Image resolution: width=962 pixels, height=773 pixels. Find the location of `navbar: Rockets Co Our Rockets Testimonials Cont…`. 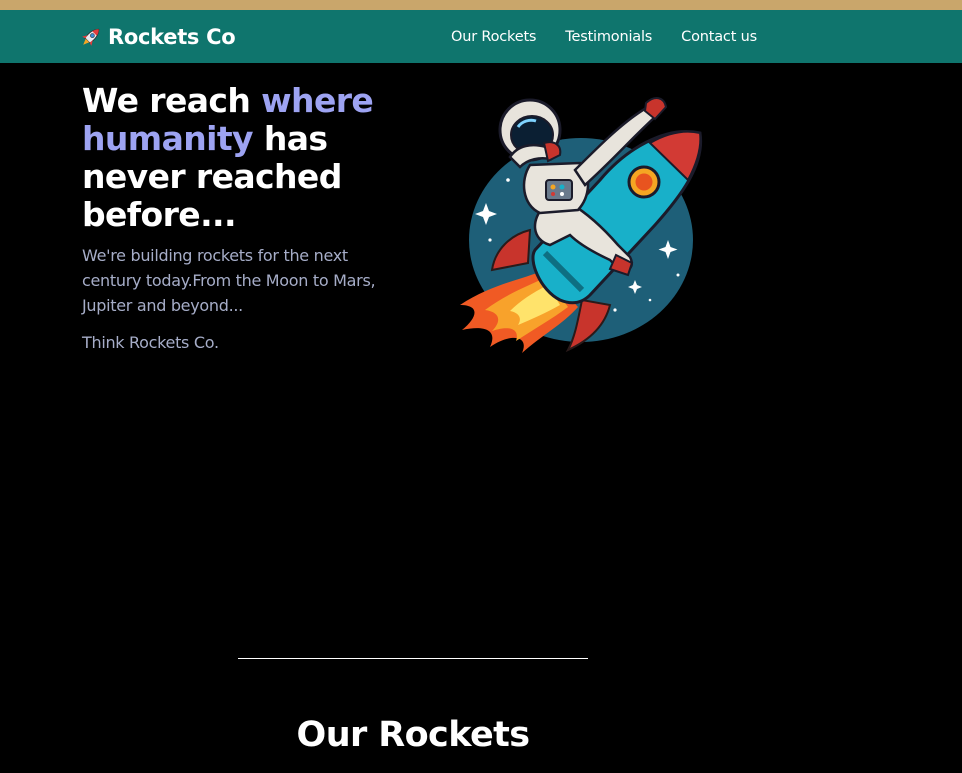

navbar: Rockets Co Our Rockets Testimonials Cont… is located at coordinates (481, 36).